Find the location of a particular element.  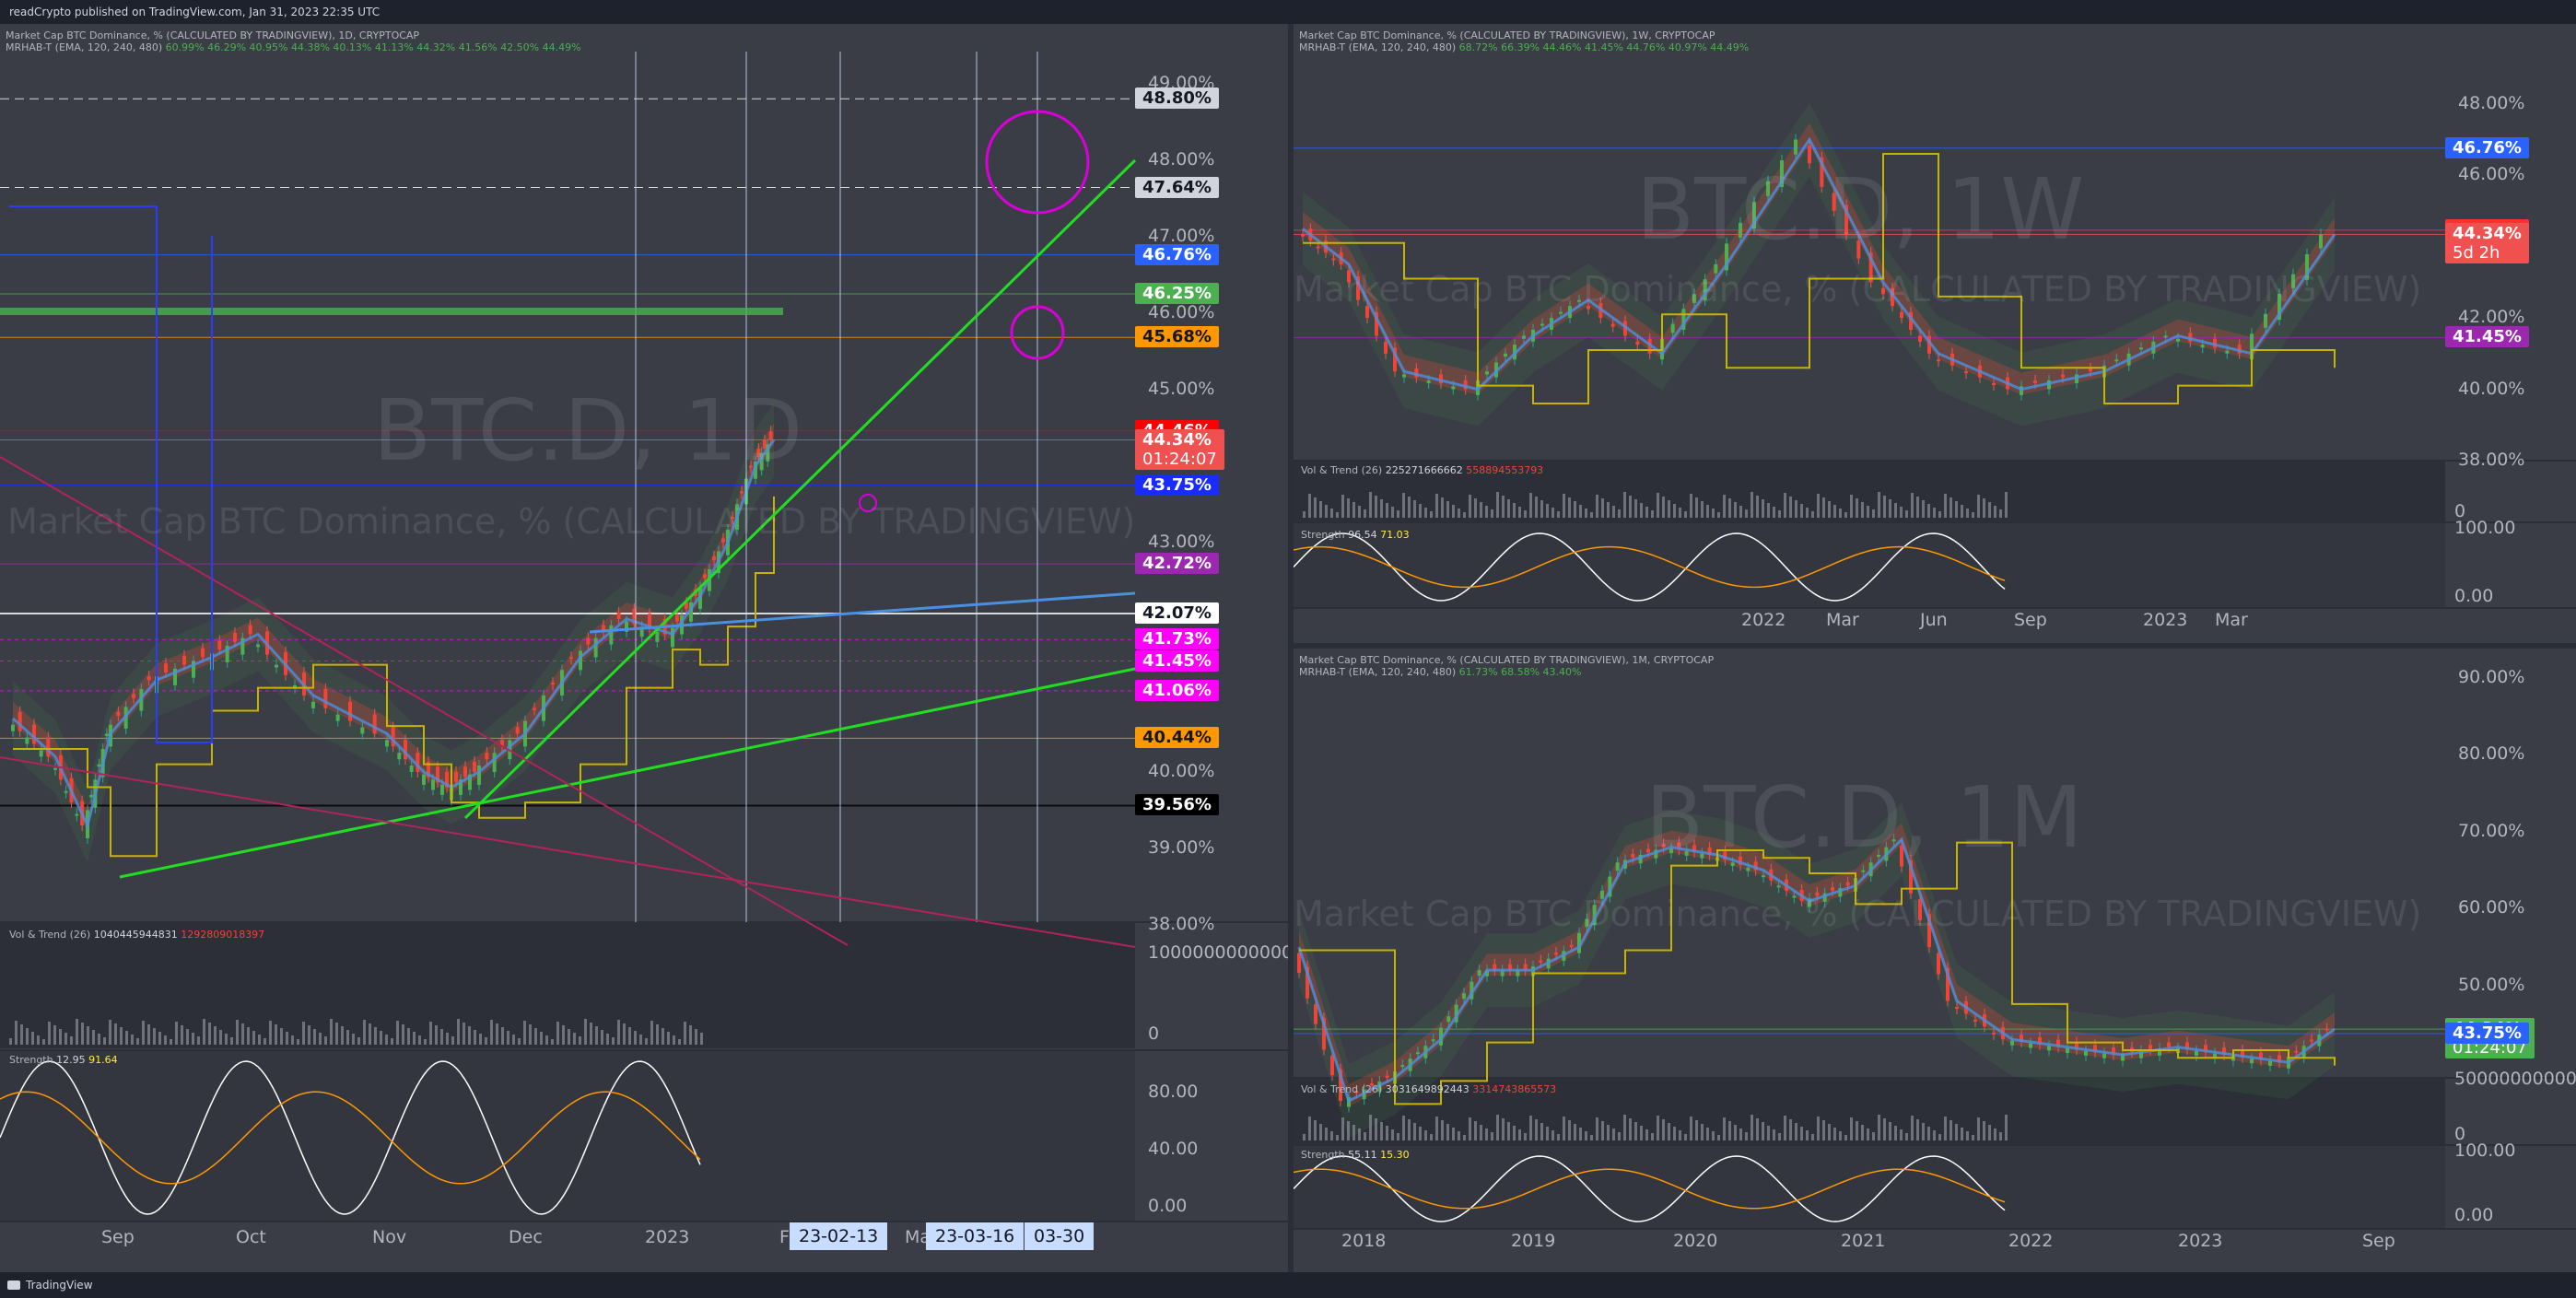

daily-strength-axis-40: 40.00 is located at coordinates (1173, 1149).